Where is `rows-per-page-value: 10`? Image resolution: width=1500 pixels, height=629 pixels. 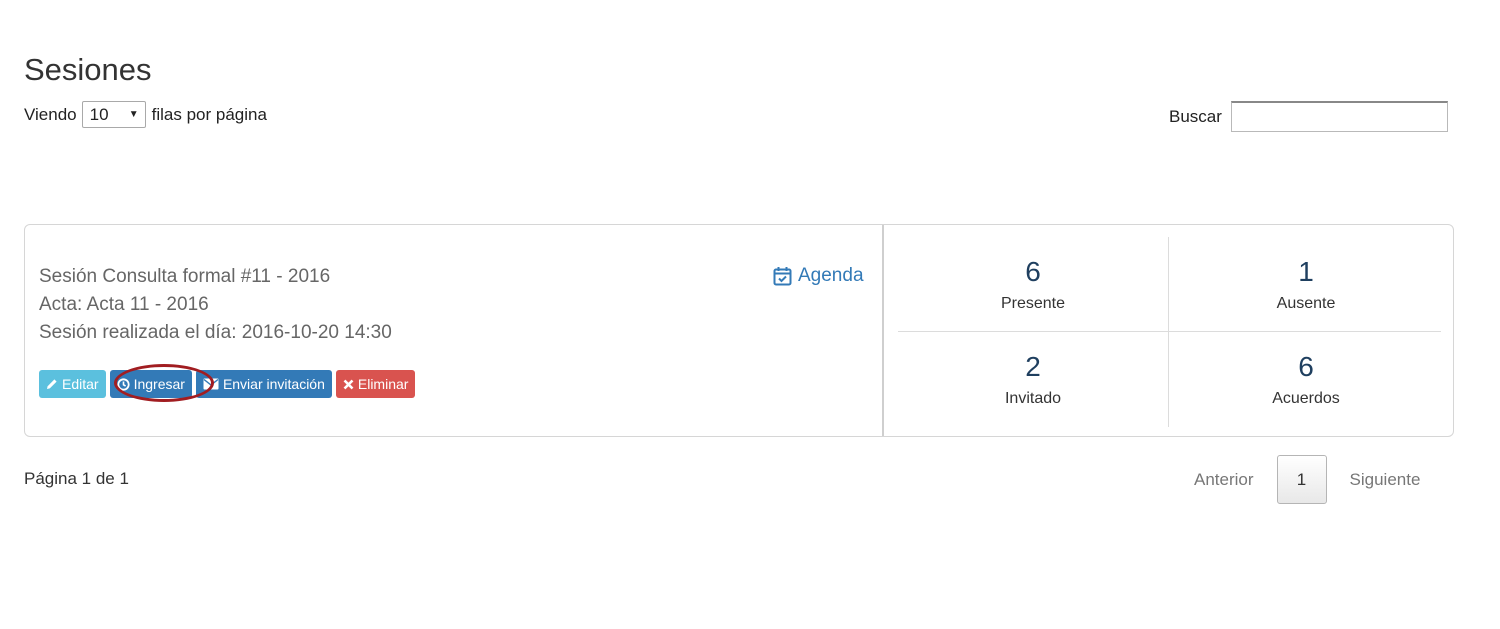
rows-per-page-value: 10 is located at coordinates (99, 114).